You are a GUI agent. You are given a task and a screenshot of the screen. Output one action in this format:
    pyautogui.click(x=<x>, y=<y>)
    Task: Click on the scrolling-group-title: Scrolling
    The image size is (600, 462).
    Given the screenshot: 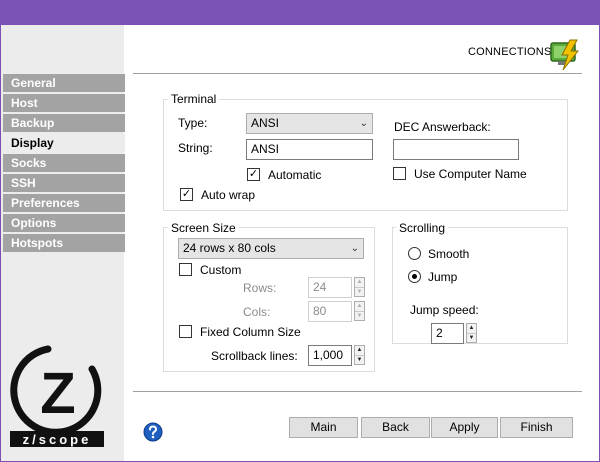 What is the action you would take?
    pyautogui.click(x=422, y=228)
    